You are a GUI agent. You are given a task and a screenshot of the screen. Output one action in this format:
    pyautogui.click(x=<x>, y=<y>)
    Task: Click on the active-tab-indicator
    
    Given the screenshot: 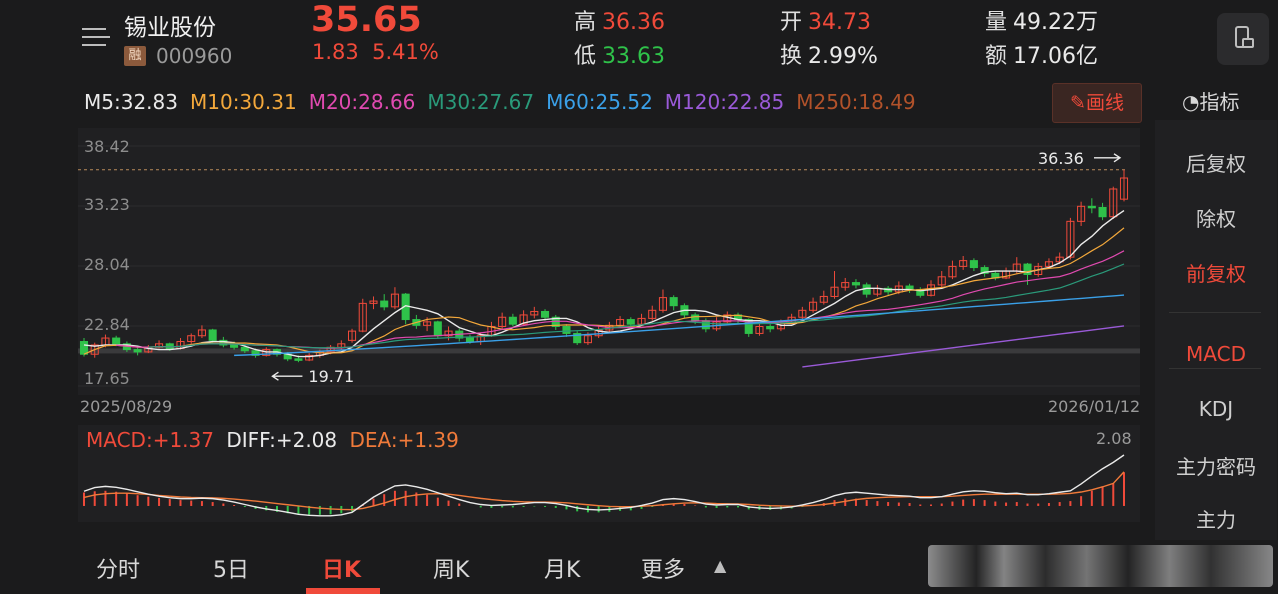 What is the action you would take?
    pyautogui.click(x=343, y=591)
    